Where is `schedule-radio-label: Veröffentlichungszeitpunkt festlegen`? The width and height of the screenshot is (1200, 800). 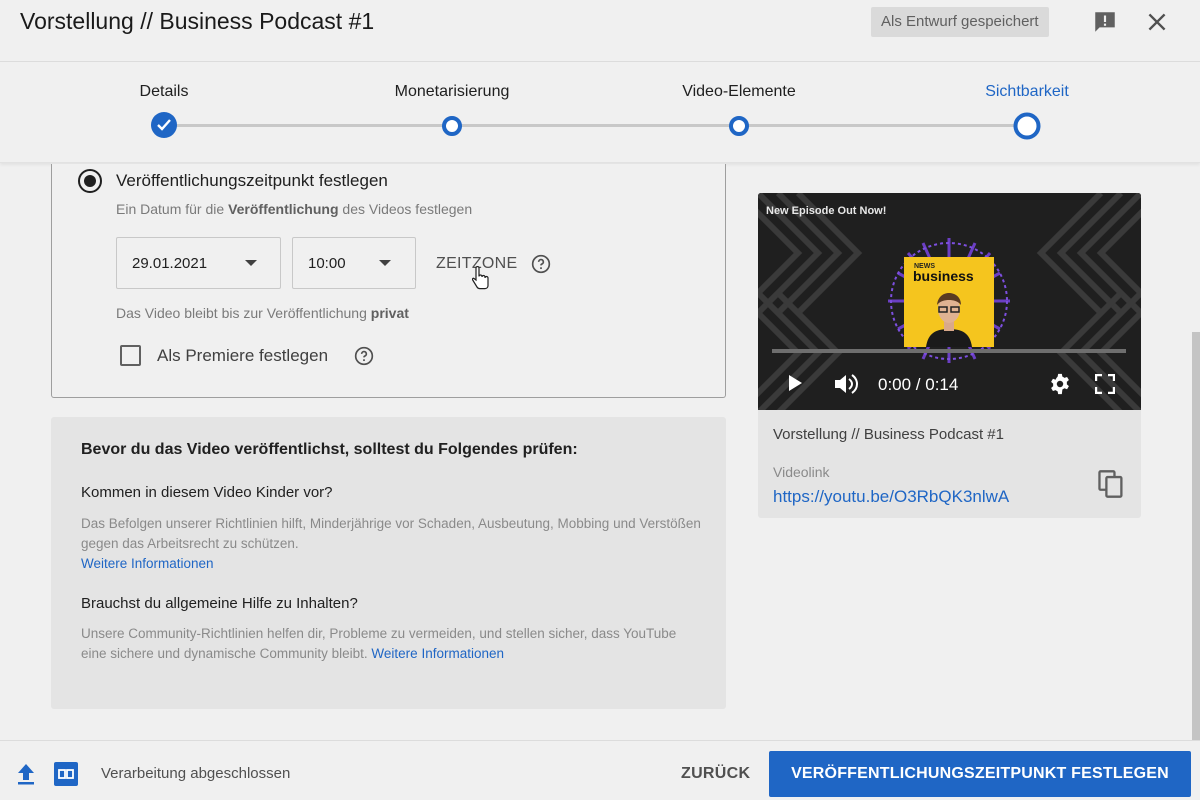 schedule-radio-label: Veröffentlichungszeitpunkt festlegen is located at coordinates (252, 181).